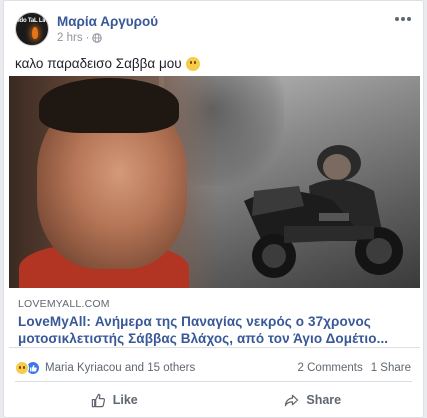 The height and width of the screenshot is (418, 427). What do you see at coordinates (98, 63) in the screenshot?
I see `post-text-content: καλο παραδεισο Σαββα μου` at bounding box center [98, 63].